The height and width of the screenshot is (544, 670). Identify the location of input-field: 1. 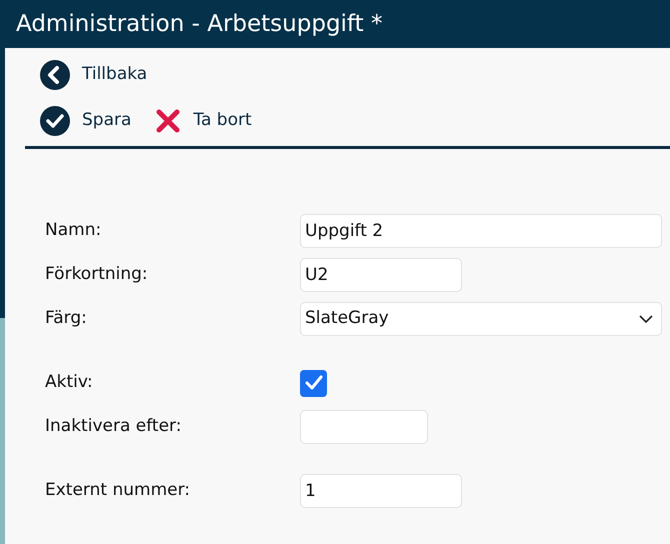
(381, 491).